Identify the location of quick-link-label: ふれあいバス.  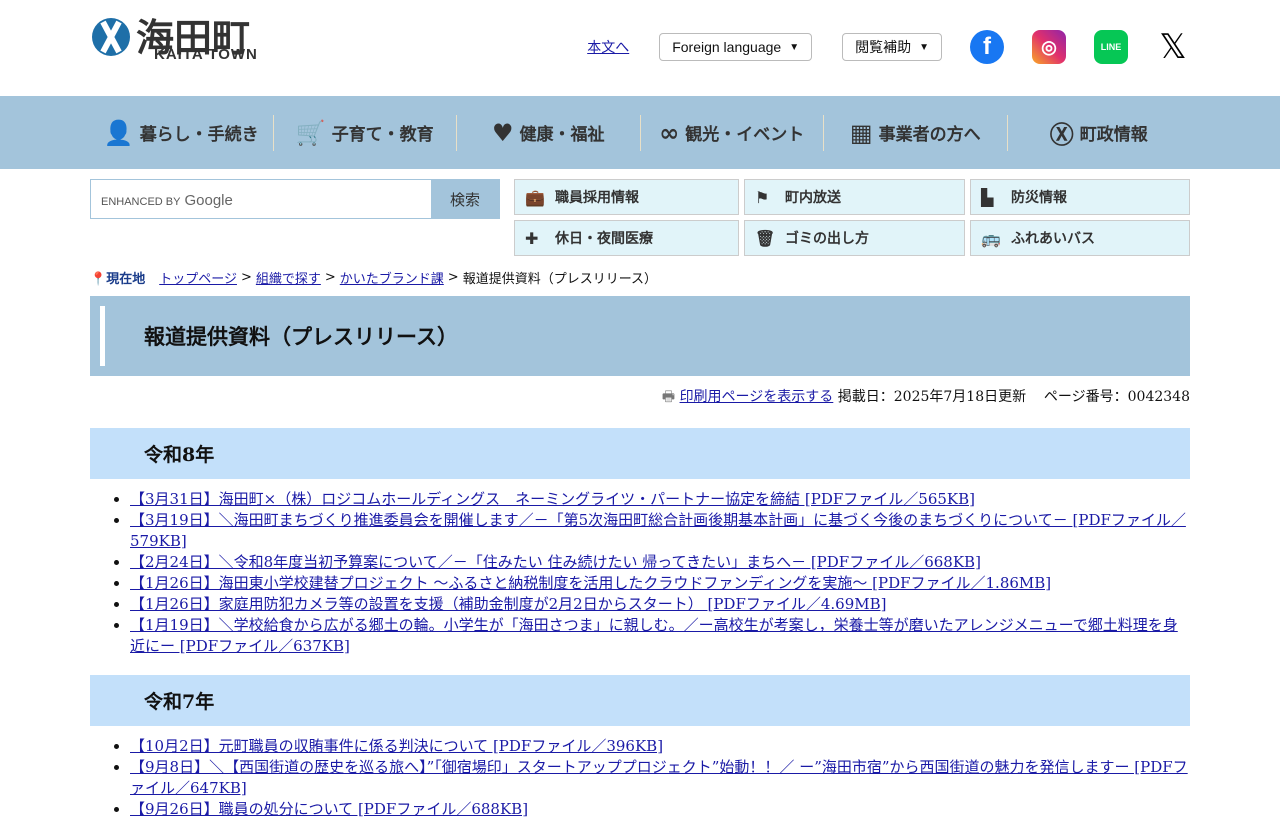
(1053, 239).